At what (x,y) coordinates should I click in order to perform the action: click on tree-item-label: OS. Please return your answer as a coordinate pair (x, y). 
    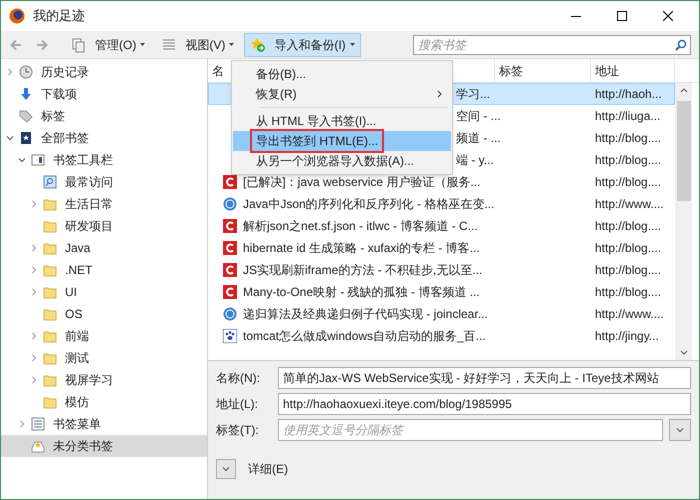
    Looking at the image, I should click on (73, 314).